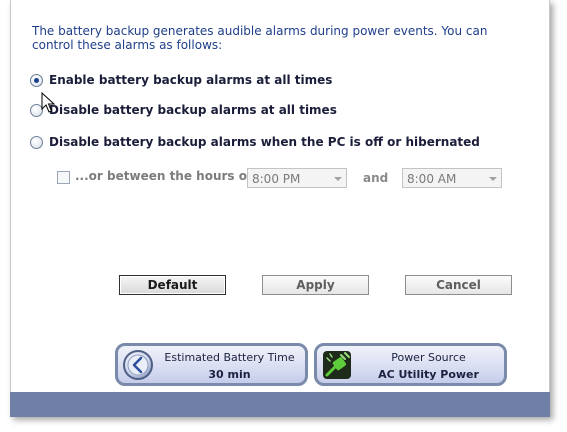 This screenshot has width=567, height=432. What do you see at coordinates (63, 177) in the screenshot?
I see `hours-checkbox` at bounding box center [63, 177].